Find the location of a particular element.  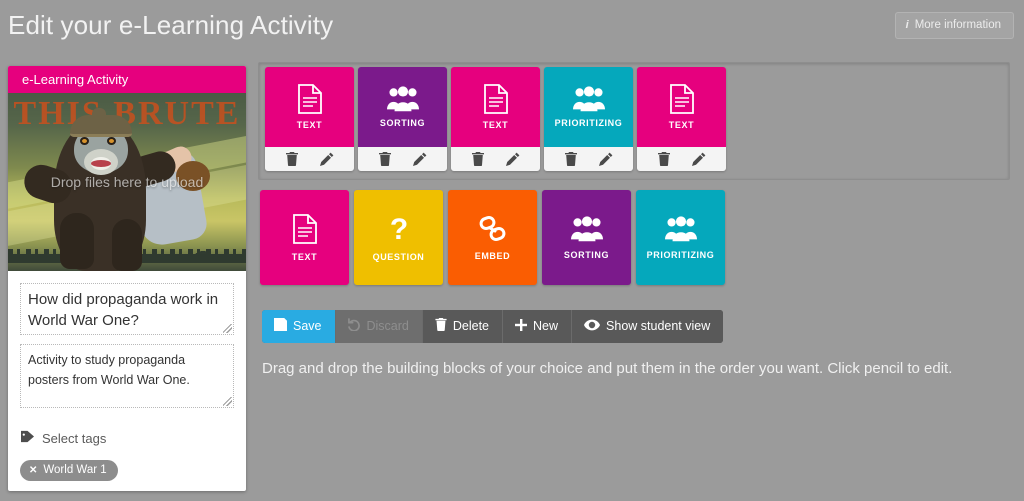

activity-image-dropzone: THIS BRUTE Drop files here to upload is located at coordinates (127, 182).